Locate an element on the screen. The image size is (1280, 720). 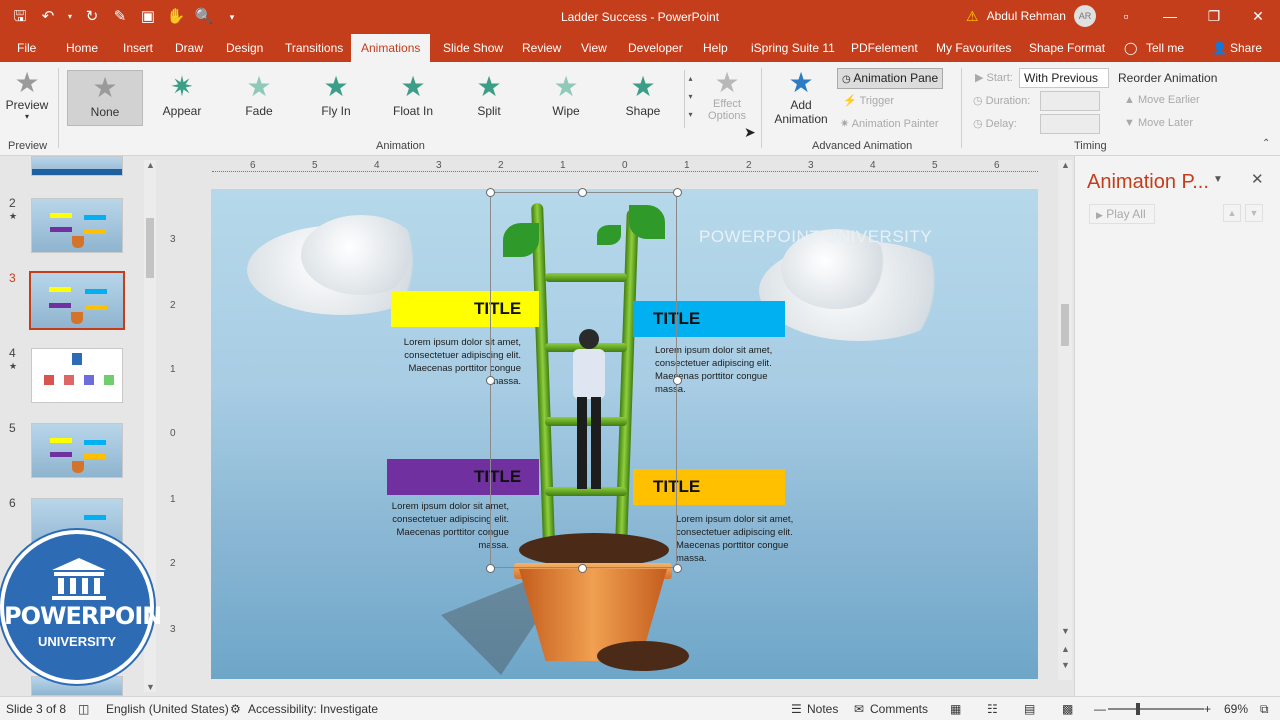
share-button: Share is located at coordinates (1246, 48).